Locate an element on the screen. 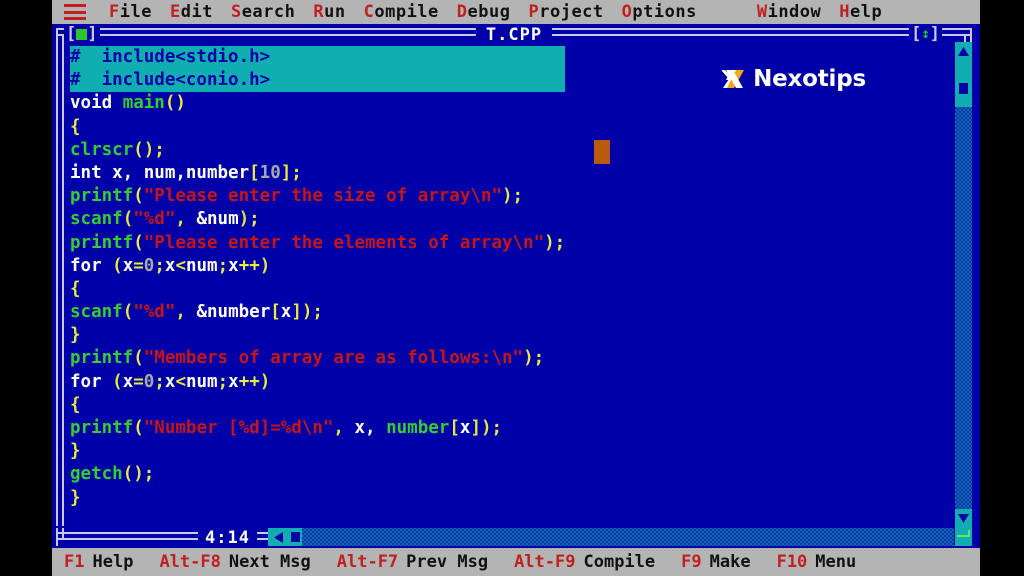  status-item-prev-msg: Alt-F7 Prev Msg is located at coordinates (412, 562).